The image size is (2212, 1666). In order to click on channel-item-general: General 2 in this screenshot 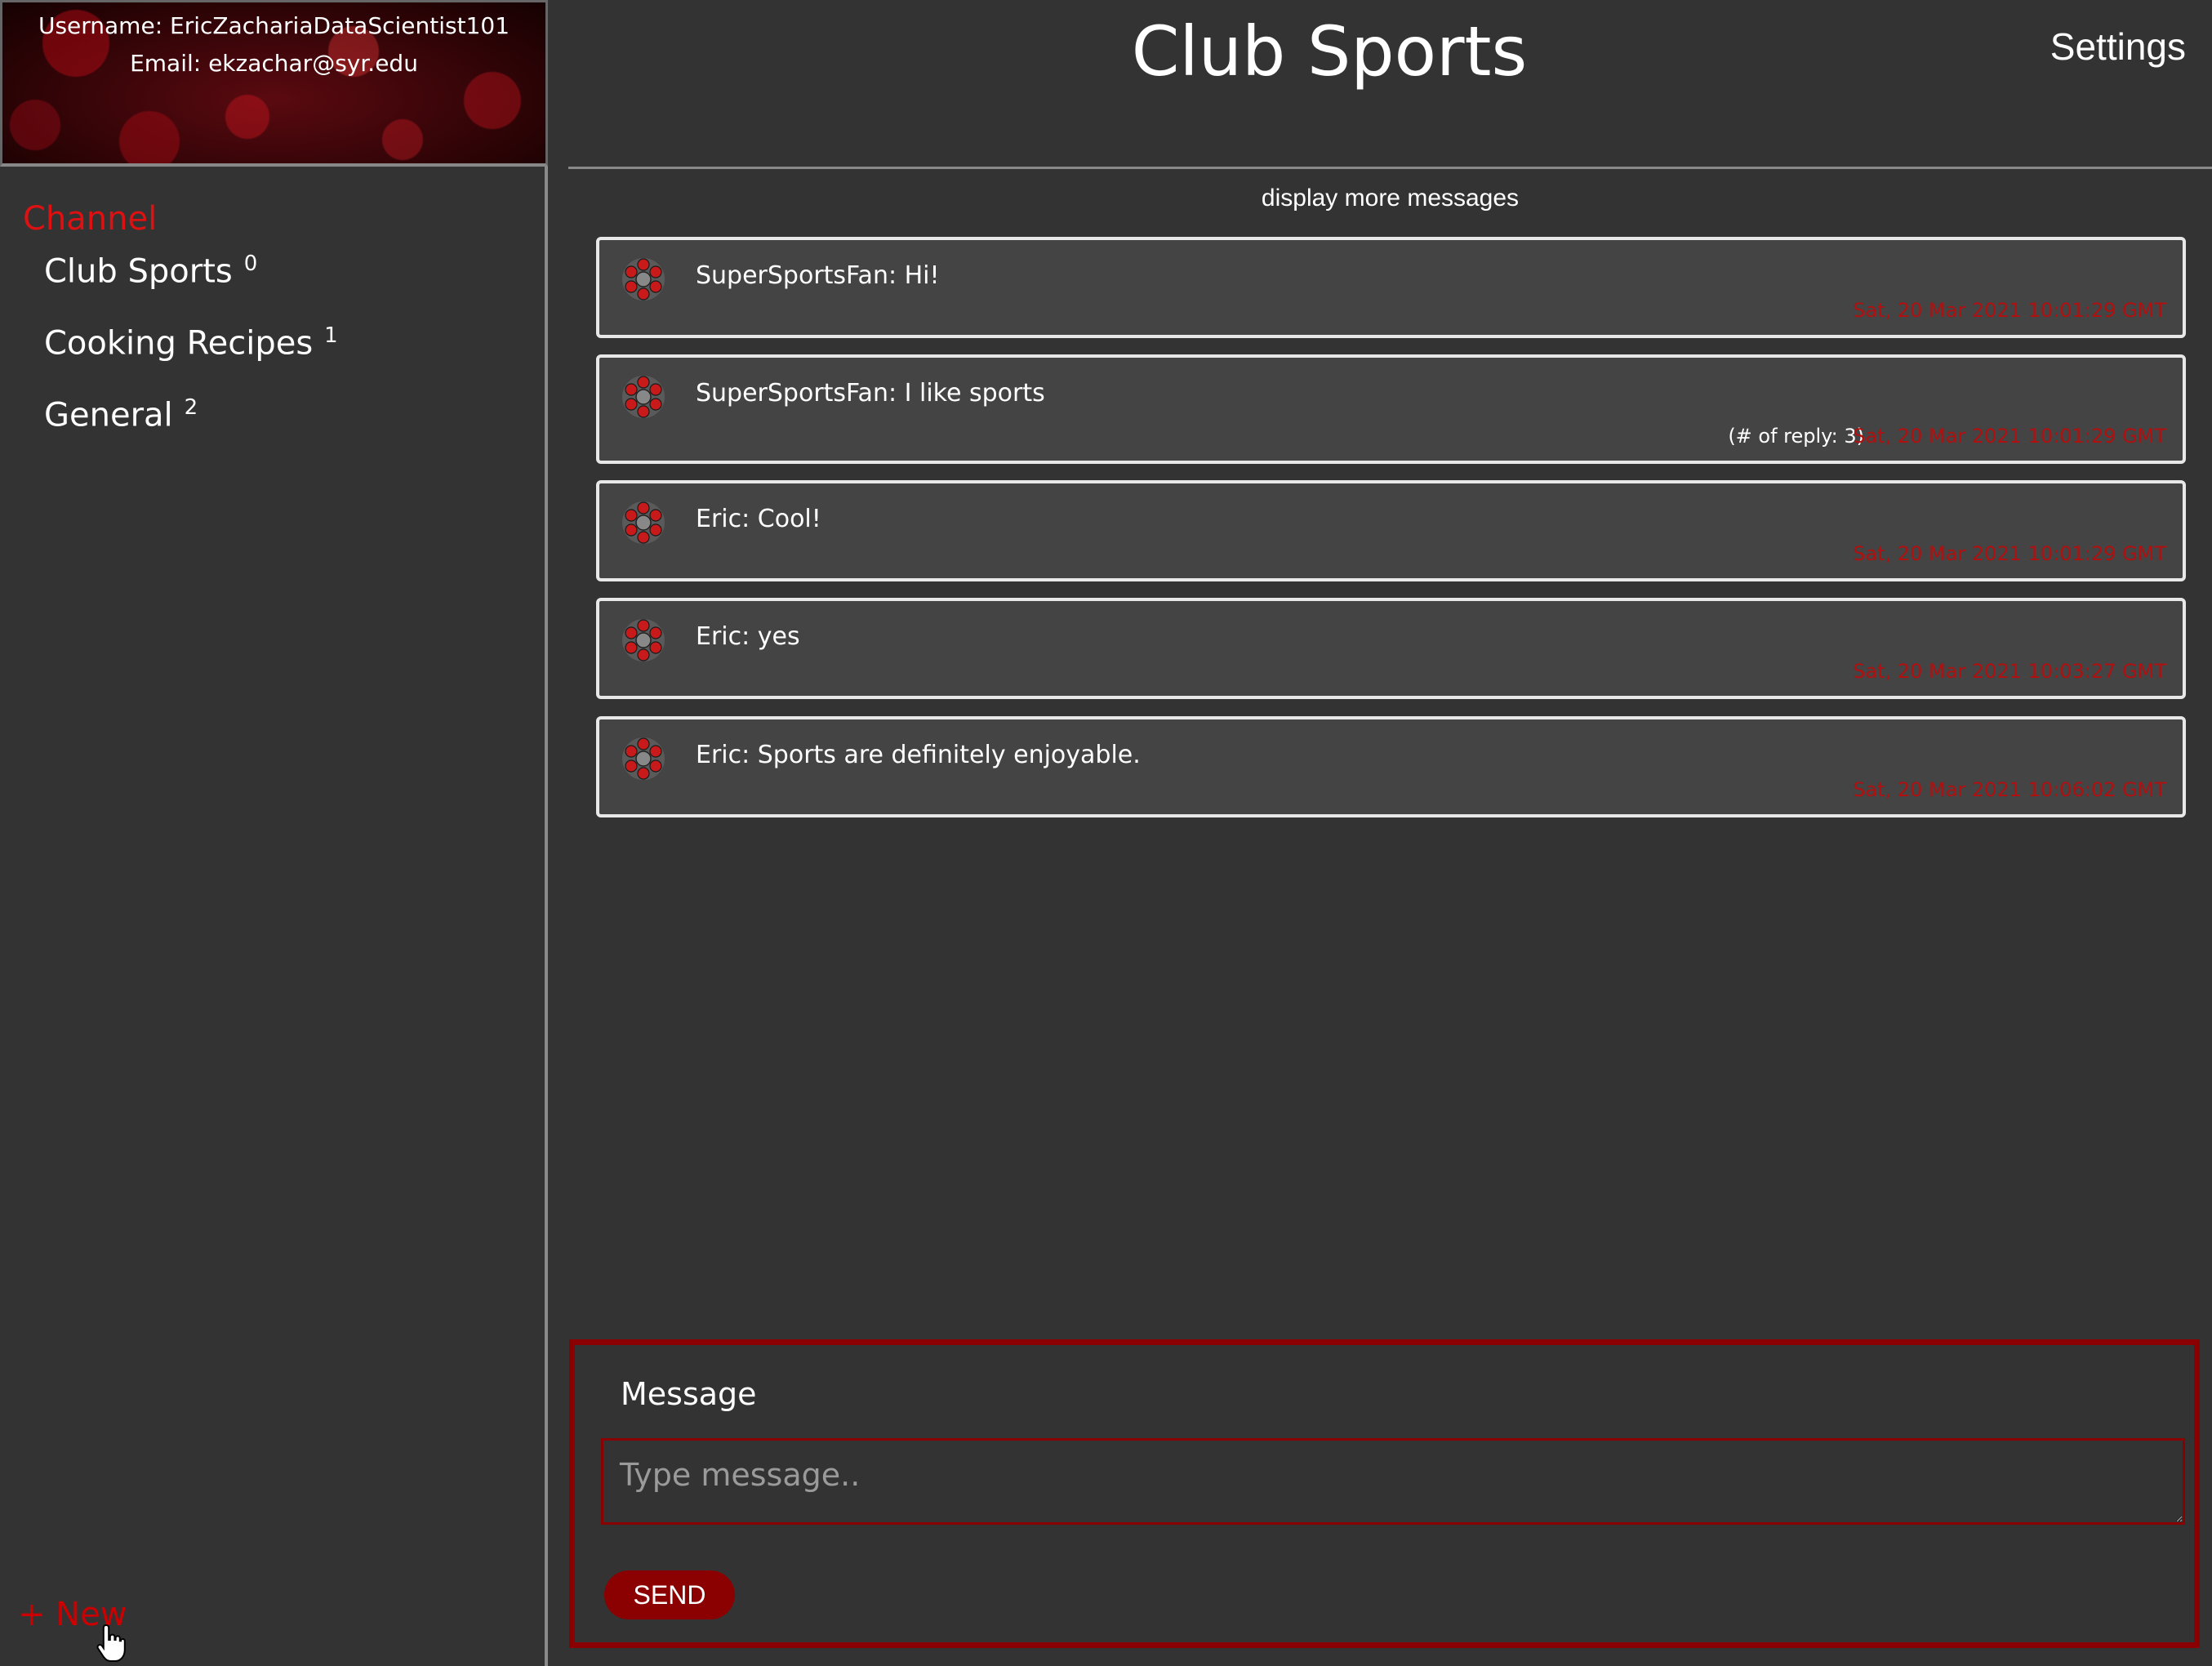, I will do `click(121, 414)`.